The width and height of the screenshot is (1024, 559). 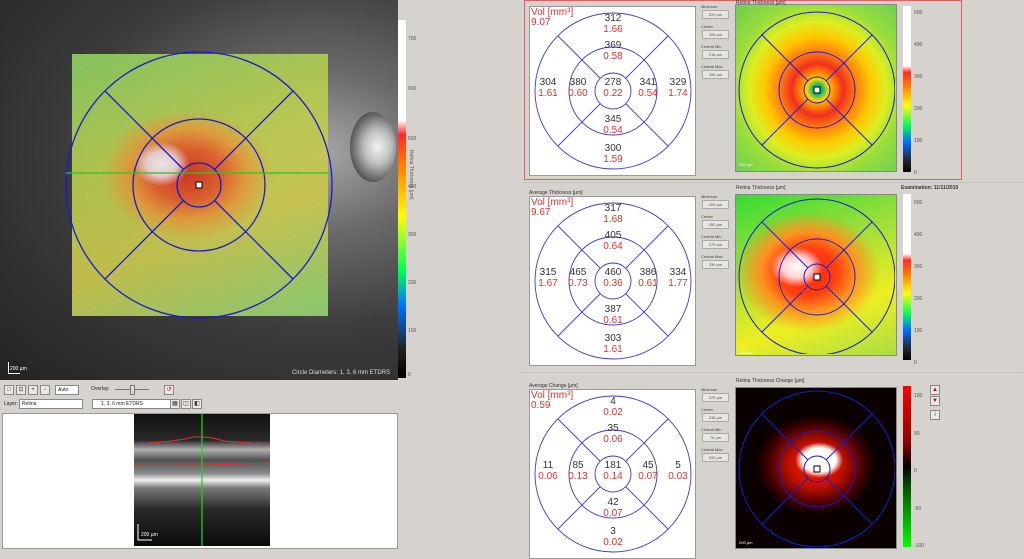 I want to click on view-icon: ◫, so click(x=186, y=404).